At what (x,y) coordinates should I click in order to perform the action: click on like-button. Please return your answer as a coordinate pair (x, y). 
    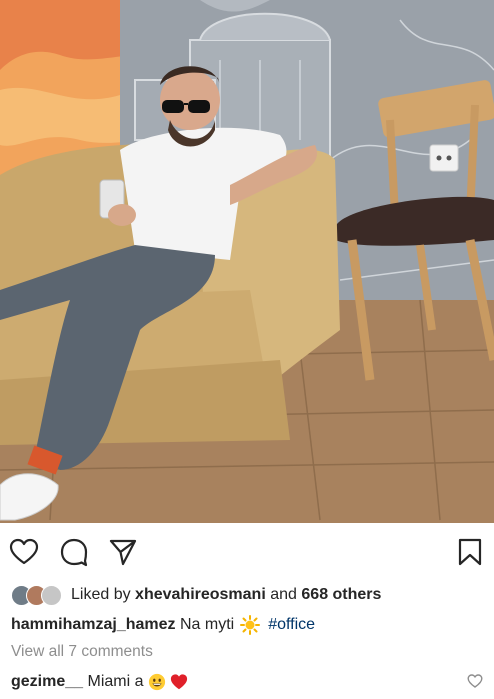
    Looking at the image, I should click on (24, 552).